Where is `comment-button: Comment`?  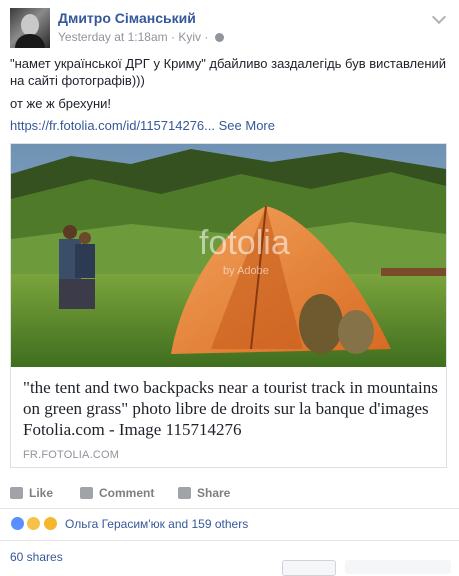
comment-button: Comment is located at coordinates (117, 493).